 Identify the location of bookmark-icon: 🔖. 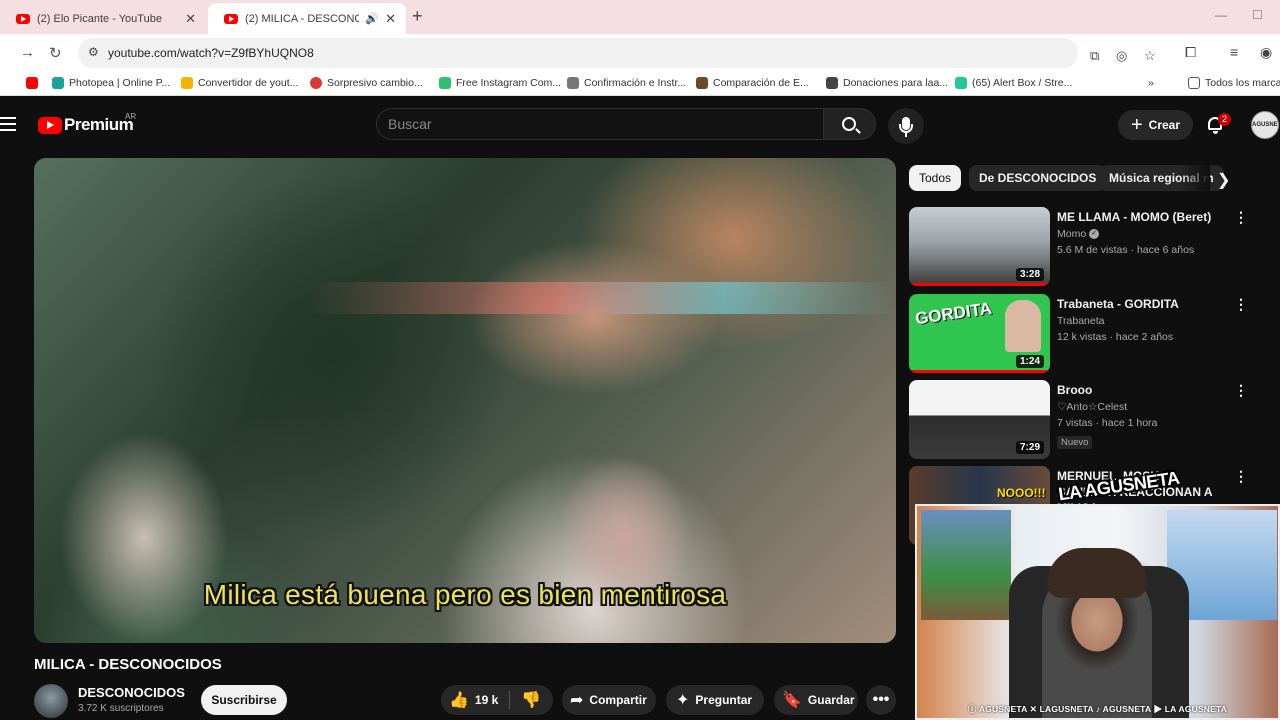
(792, 700).